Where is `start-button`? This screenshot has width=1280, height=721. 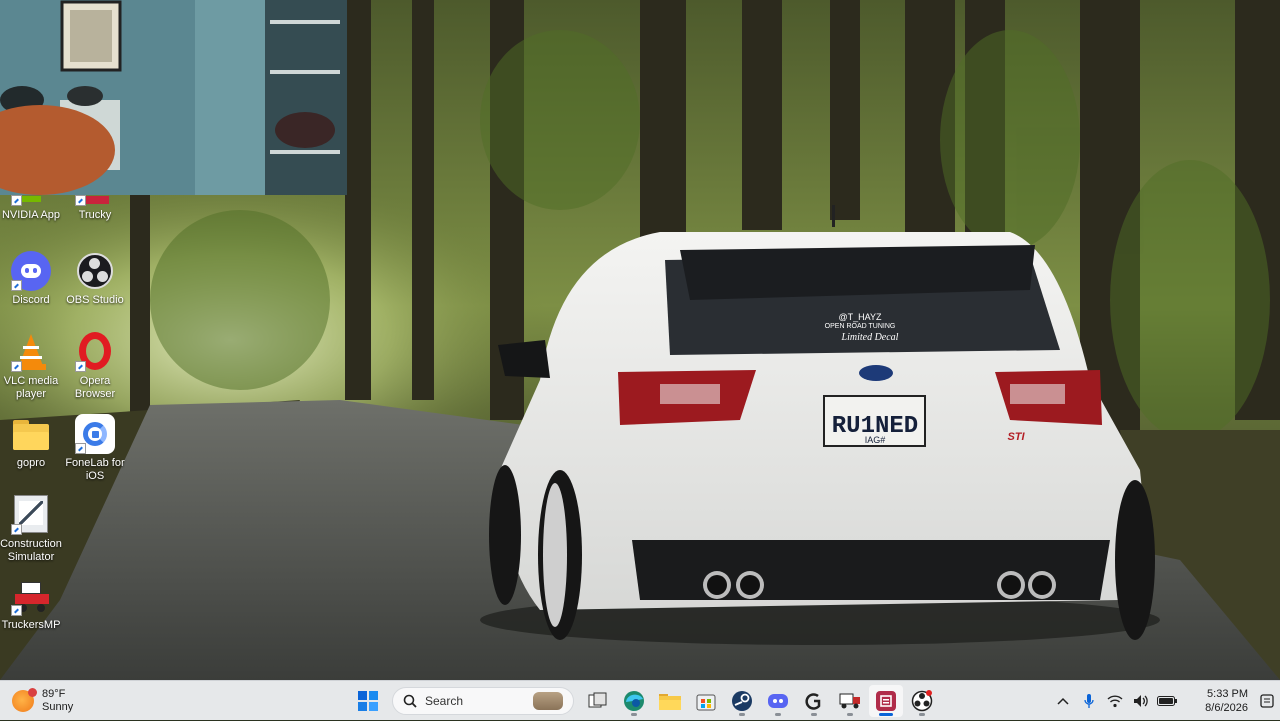 start-button is located at coordinates (368, 701).